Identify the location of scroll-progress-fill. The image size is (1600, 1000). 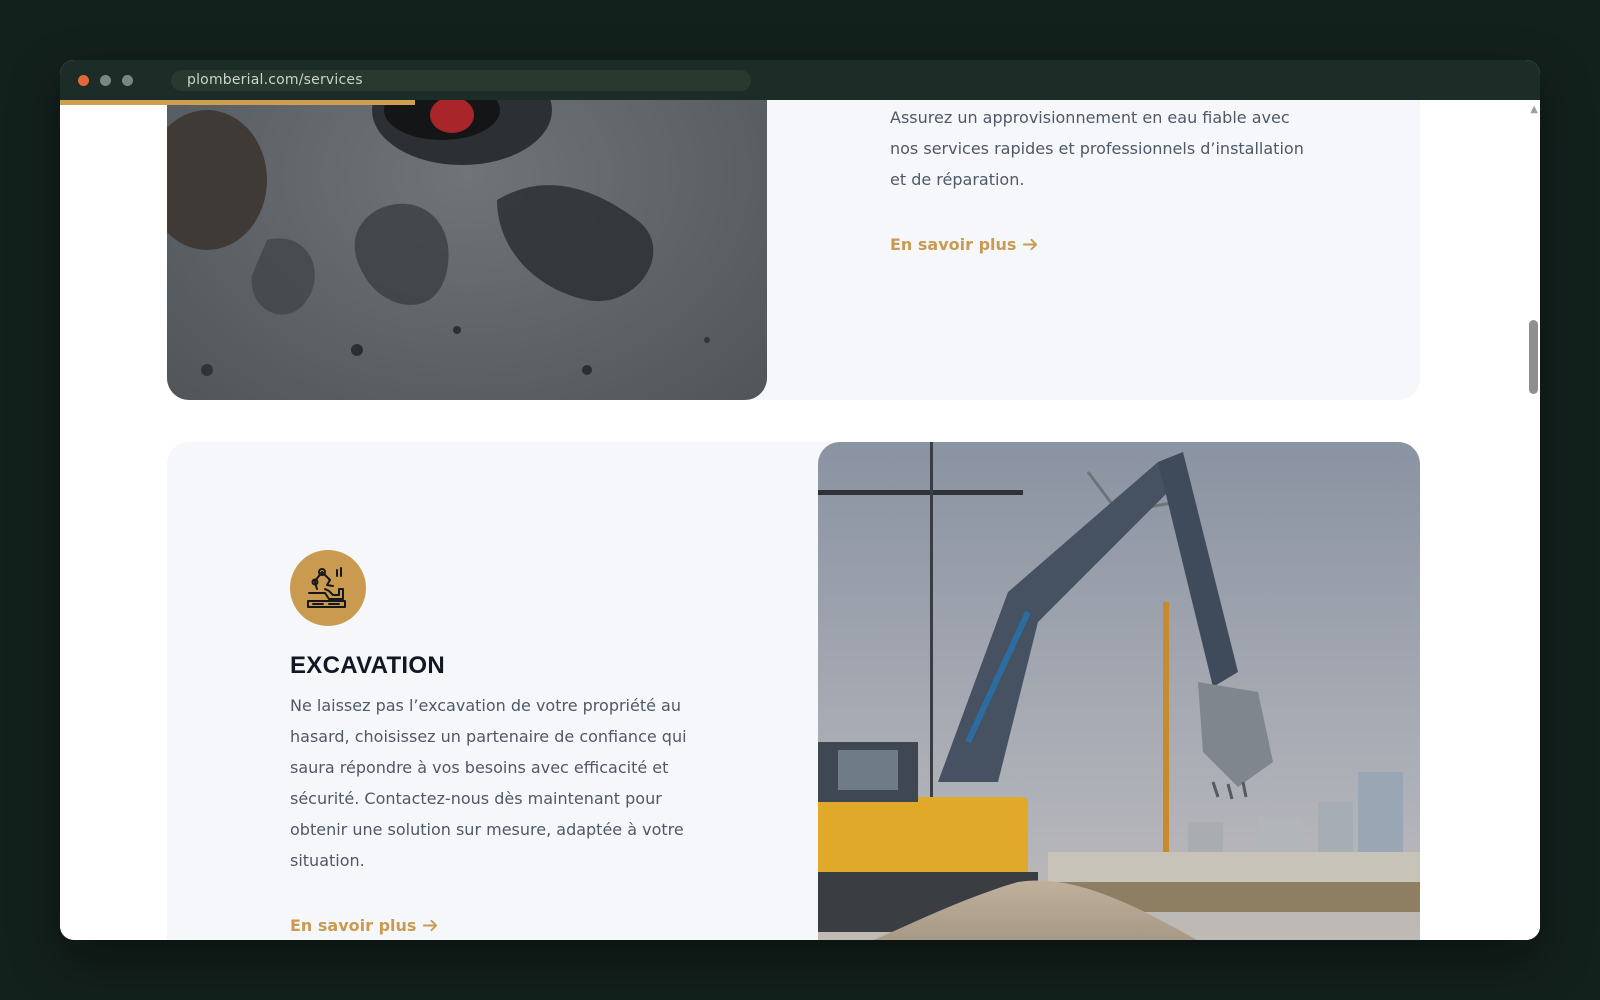
(238, 102).